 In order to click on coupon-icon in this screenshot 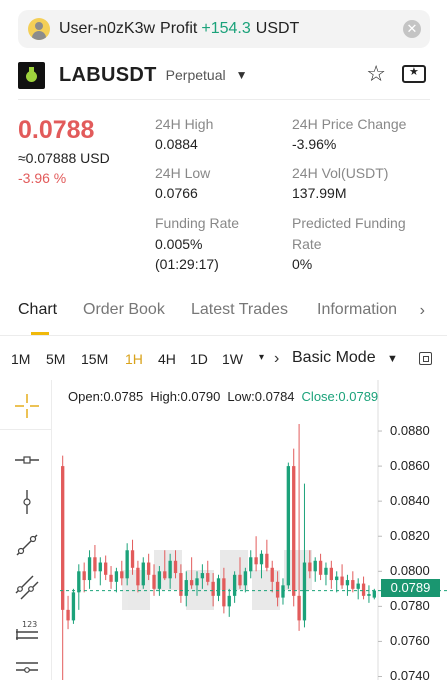, I will do `click(414, 74)`.